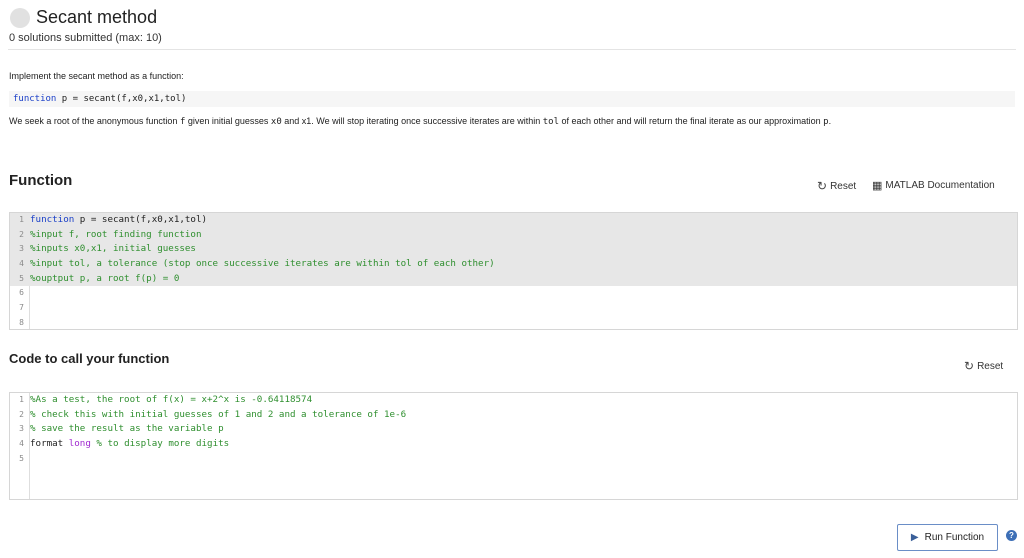 The height and width of the screenshot is (558, 1024). I want to click on line-number: 7, so click(21, 308).